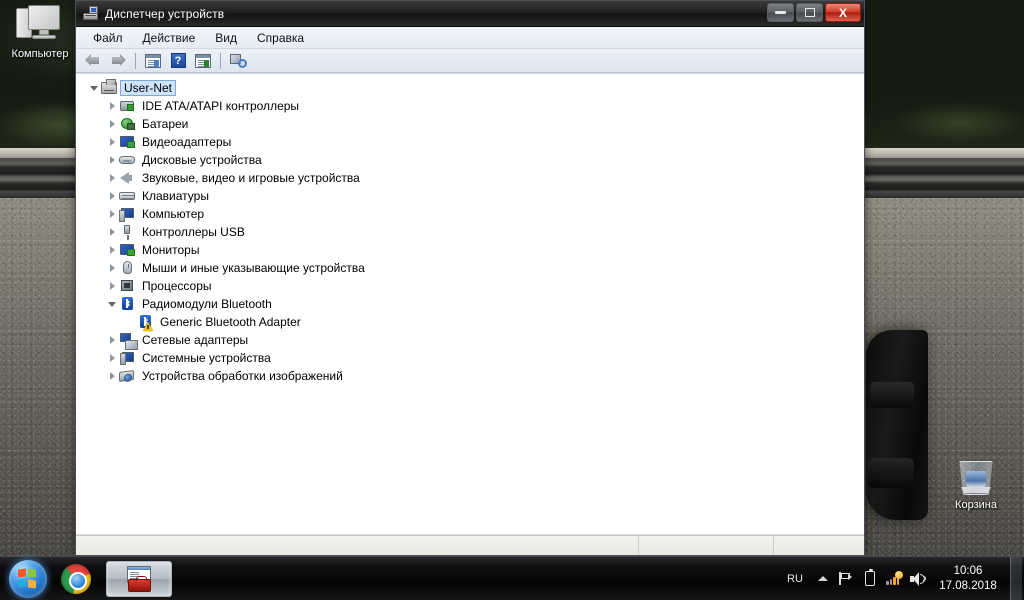  What do you see at coordinates (474, 250) in the screenshot?
I see `tree-node-monitors: Мониторы` at bounding box center [474, 250].